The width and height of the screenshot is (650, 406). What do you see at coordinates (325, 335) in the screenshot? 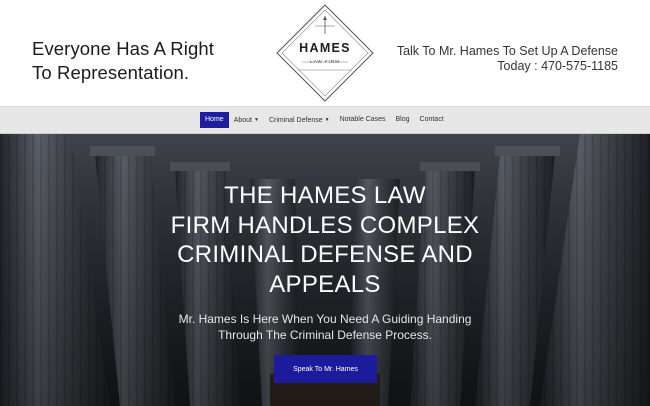
I see `hero-subtitle-line-2: Through The Criminal Defense Process.` at bounding box center [325, 335].